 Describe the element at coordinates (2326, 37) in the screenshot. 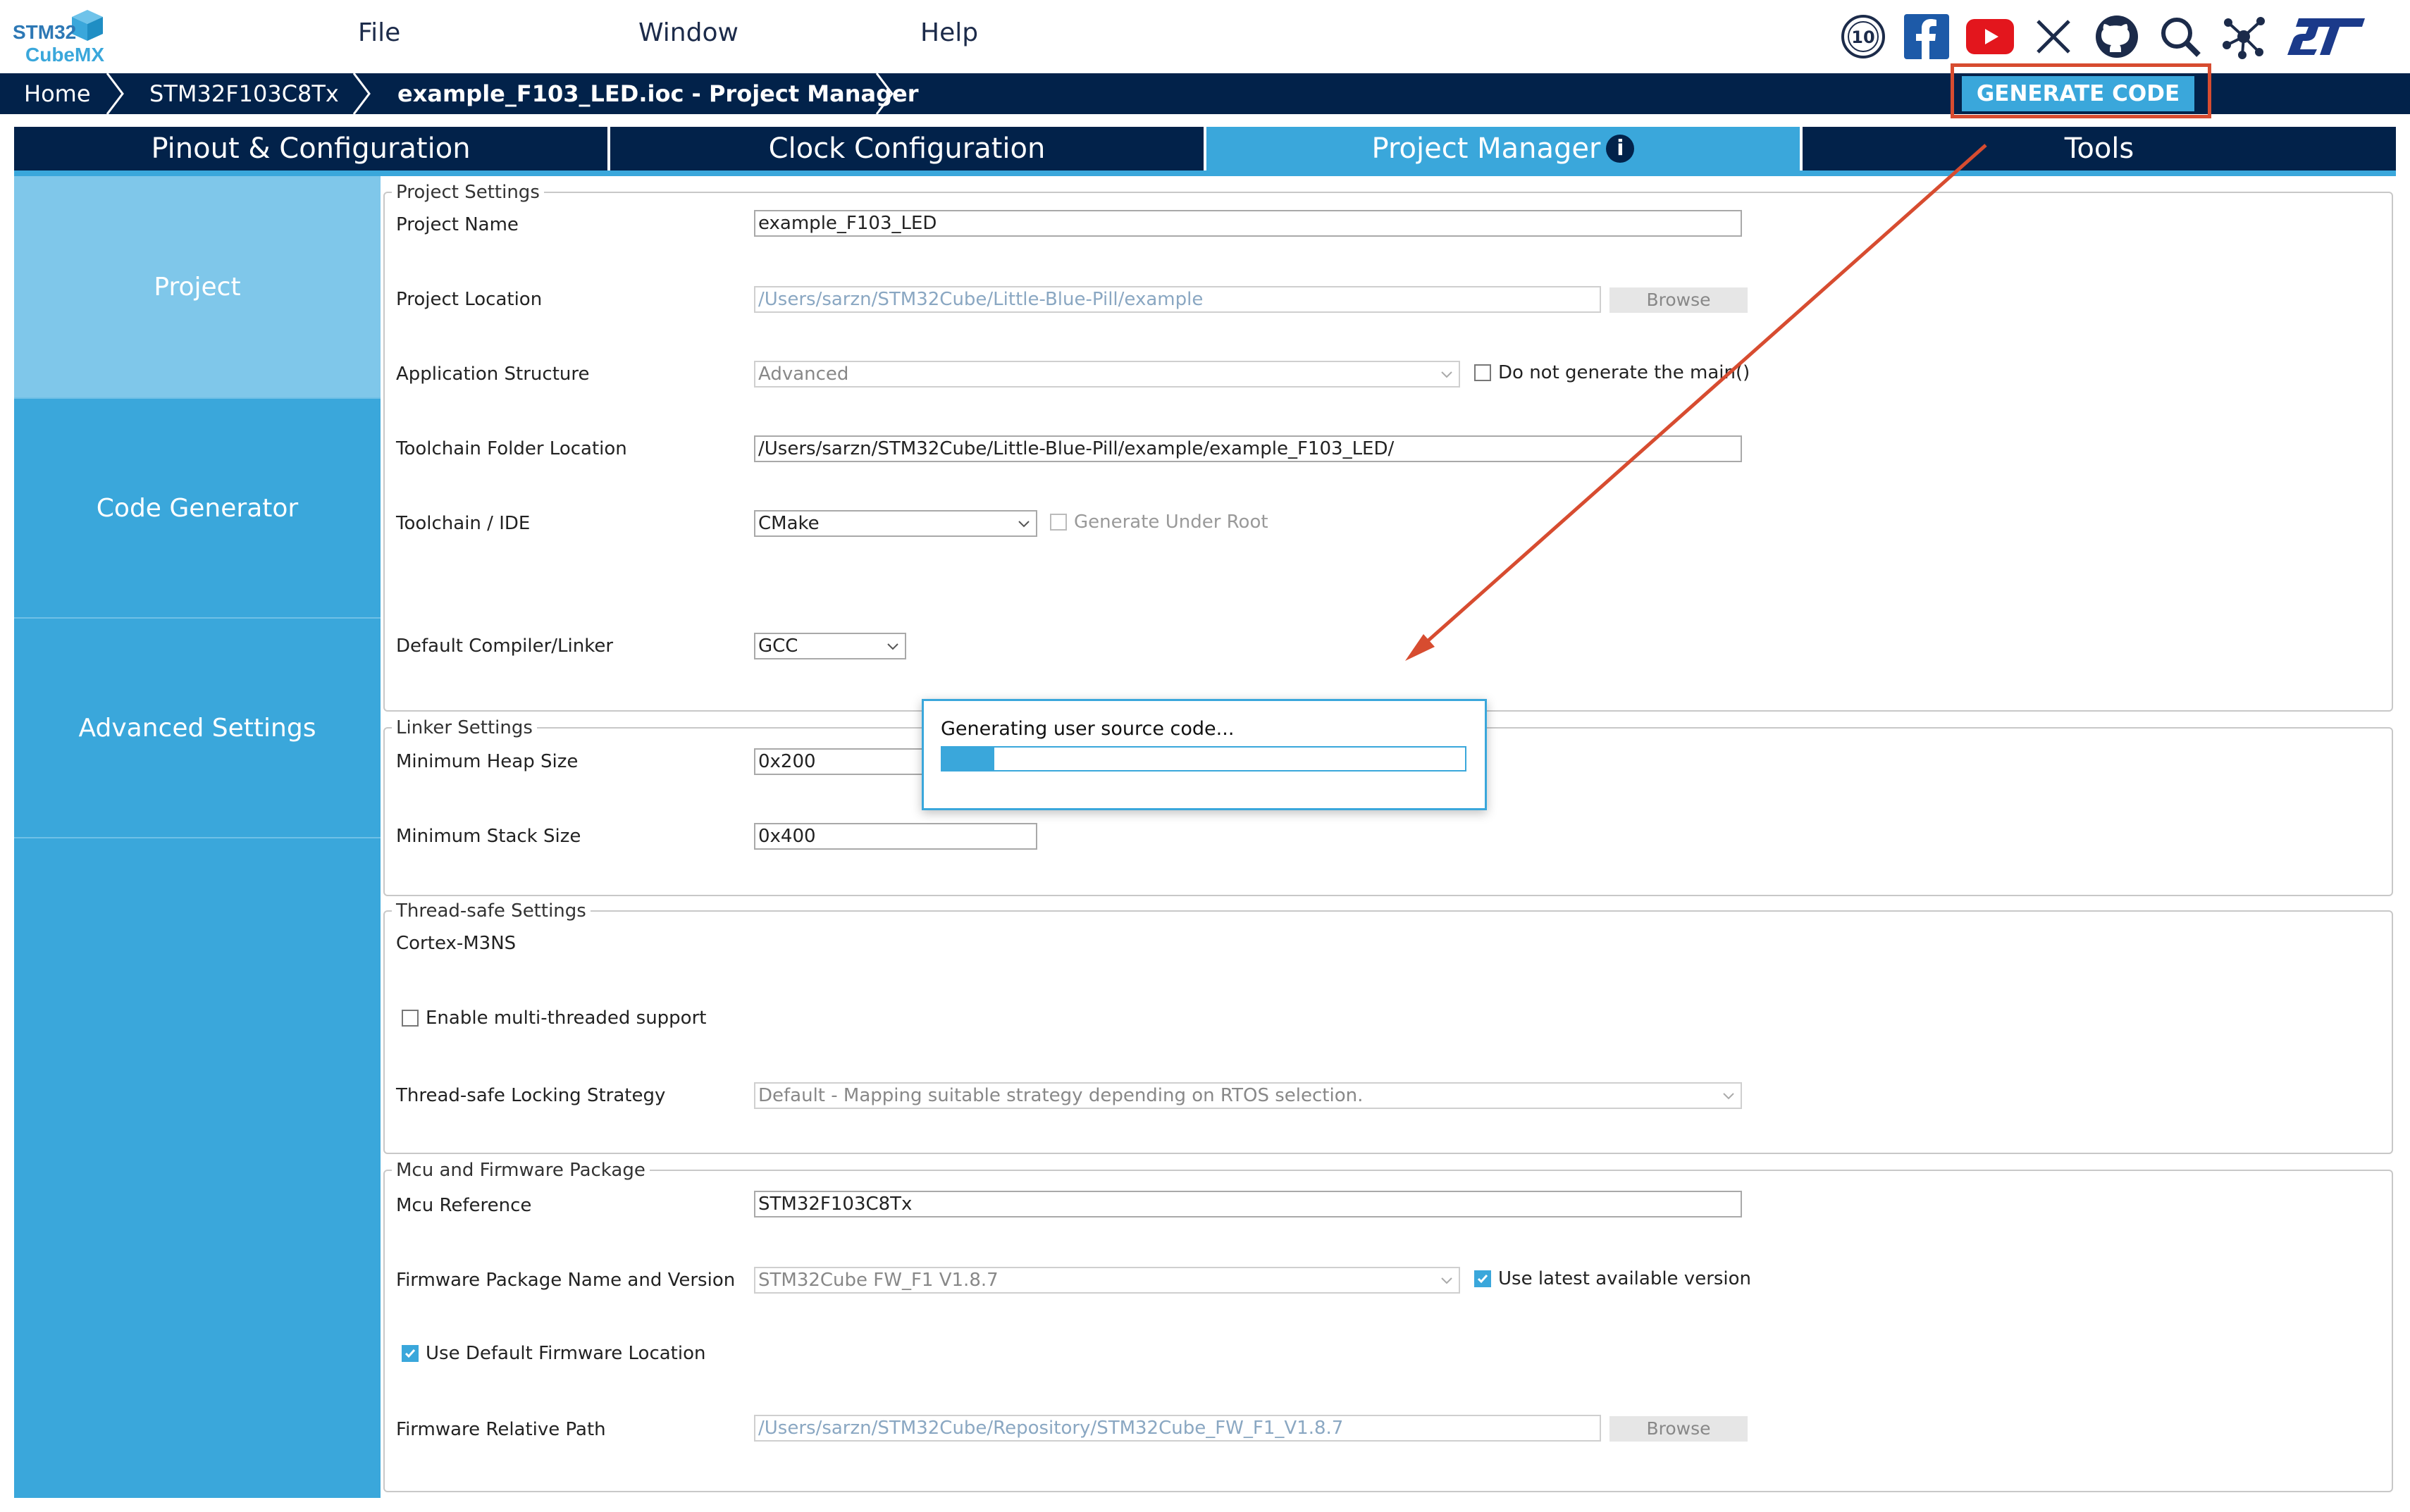

I see `st-logo-icon` at that location.